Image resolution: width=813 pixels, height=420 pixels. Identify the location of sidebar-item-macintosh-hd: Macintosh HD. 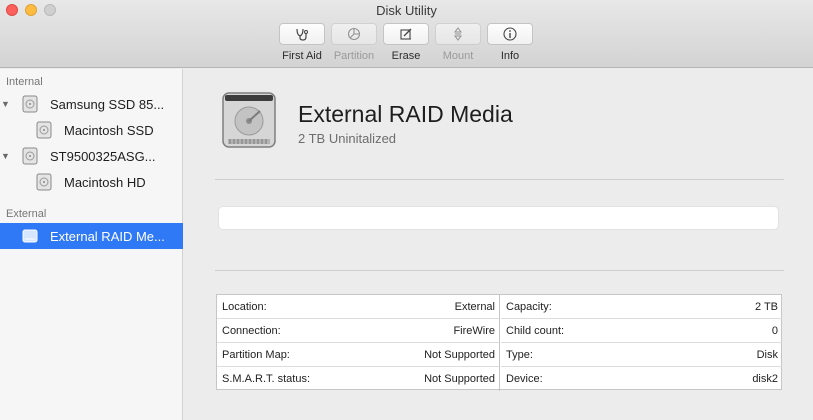
(91, 182).